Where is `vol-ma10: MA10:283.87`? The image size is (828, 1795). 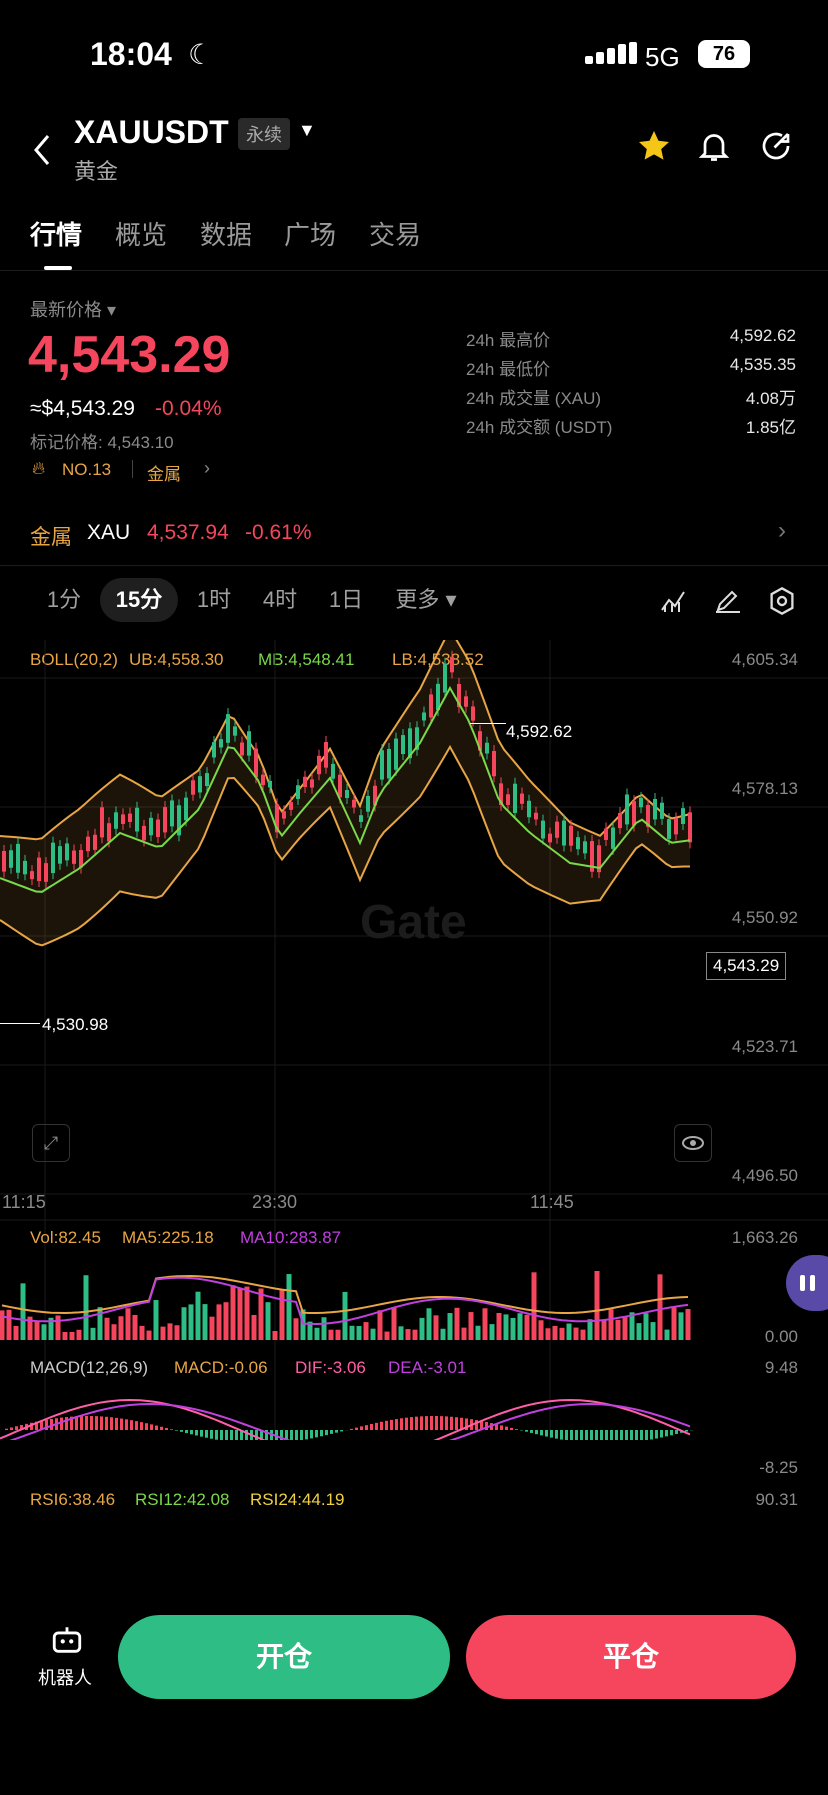 vol-ma10: MA10:283.87 is located at coordinates (291, 1237).